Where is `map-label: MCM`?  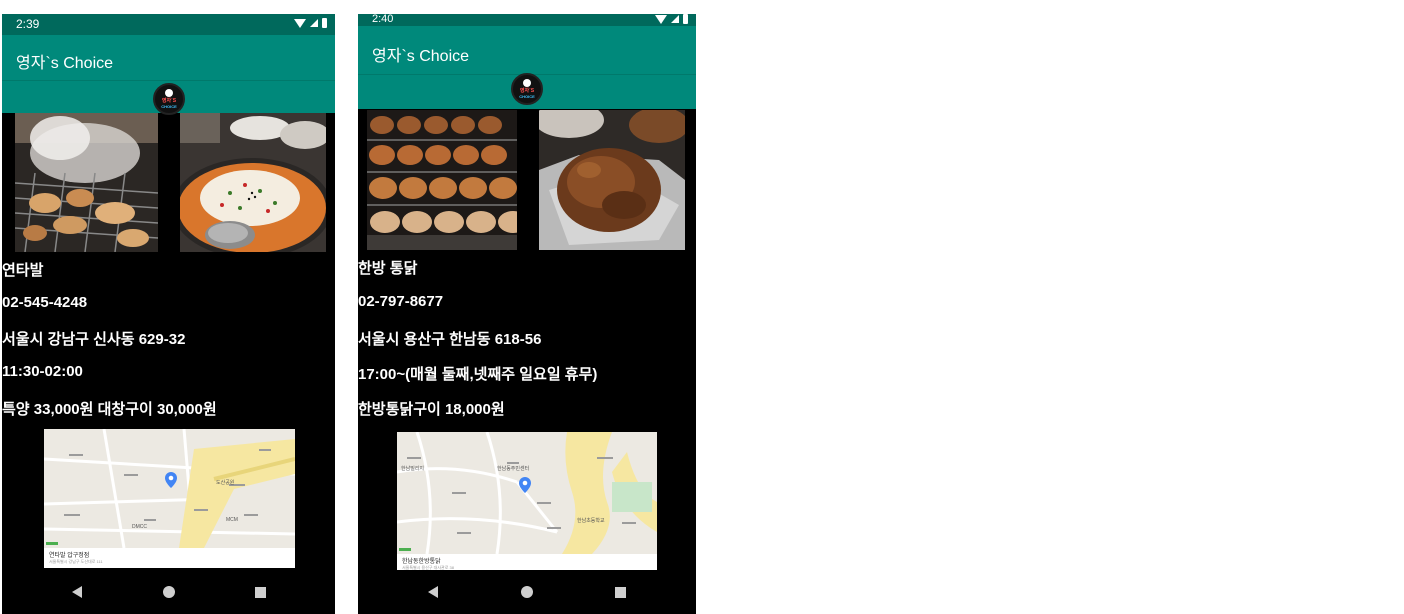
map-label: MCM is located at coordinates (232, 520).